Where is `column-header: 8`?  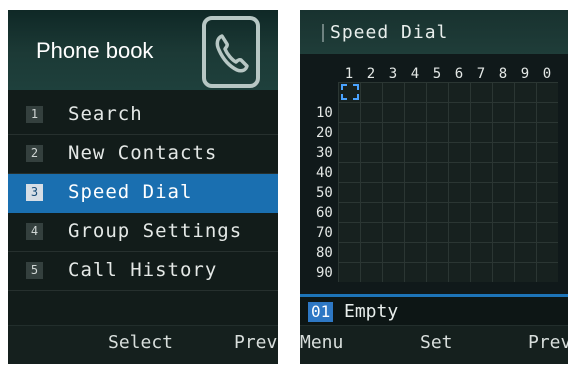
column-header: 8 is located at coordinates (503, 74).